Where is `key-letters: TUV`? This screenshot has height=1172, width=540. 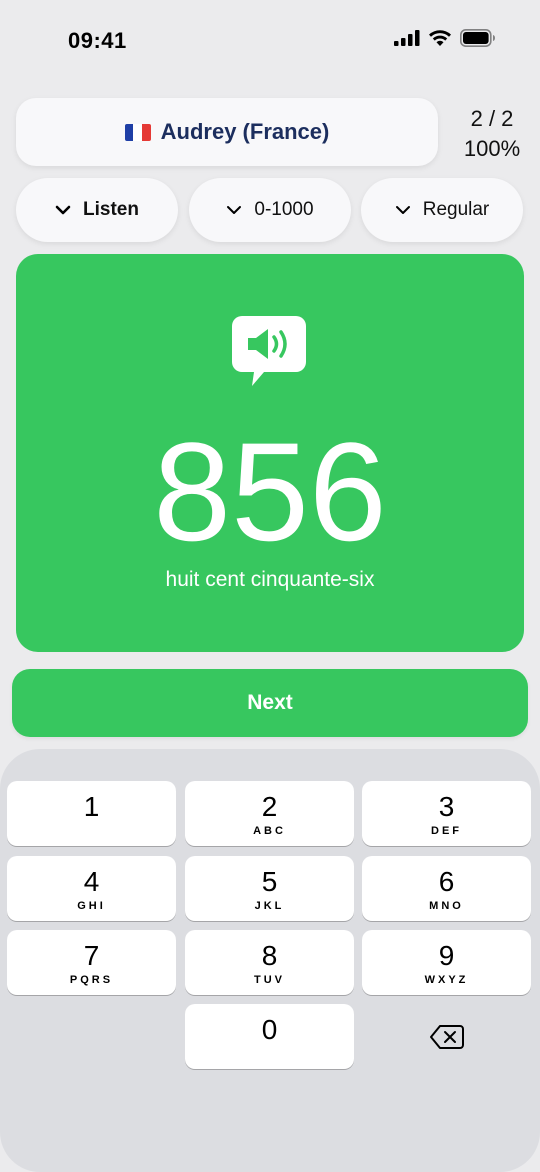
key-letters: TUV is located at coordinates (269, 980).